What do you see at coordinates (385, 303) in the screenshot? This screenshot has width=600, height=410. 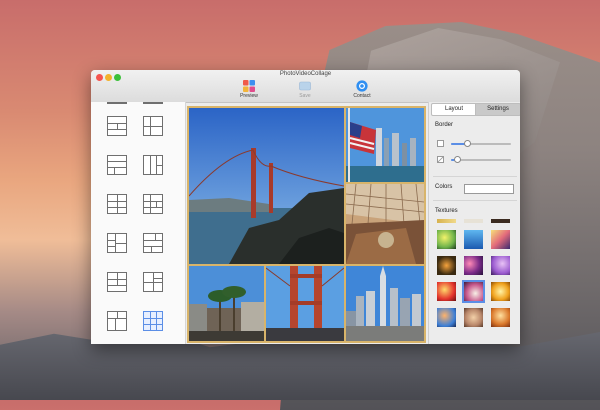 I see `photo-skyline` at bounding box center [385, 303].